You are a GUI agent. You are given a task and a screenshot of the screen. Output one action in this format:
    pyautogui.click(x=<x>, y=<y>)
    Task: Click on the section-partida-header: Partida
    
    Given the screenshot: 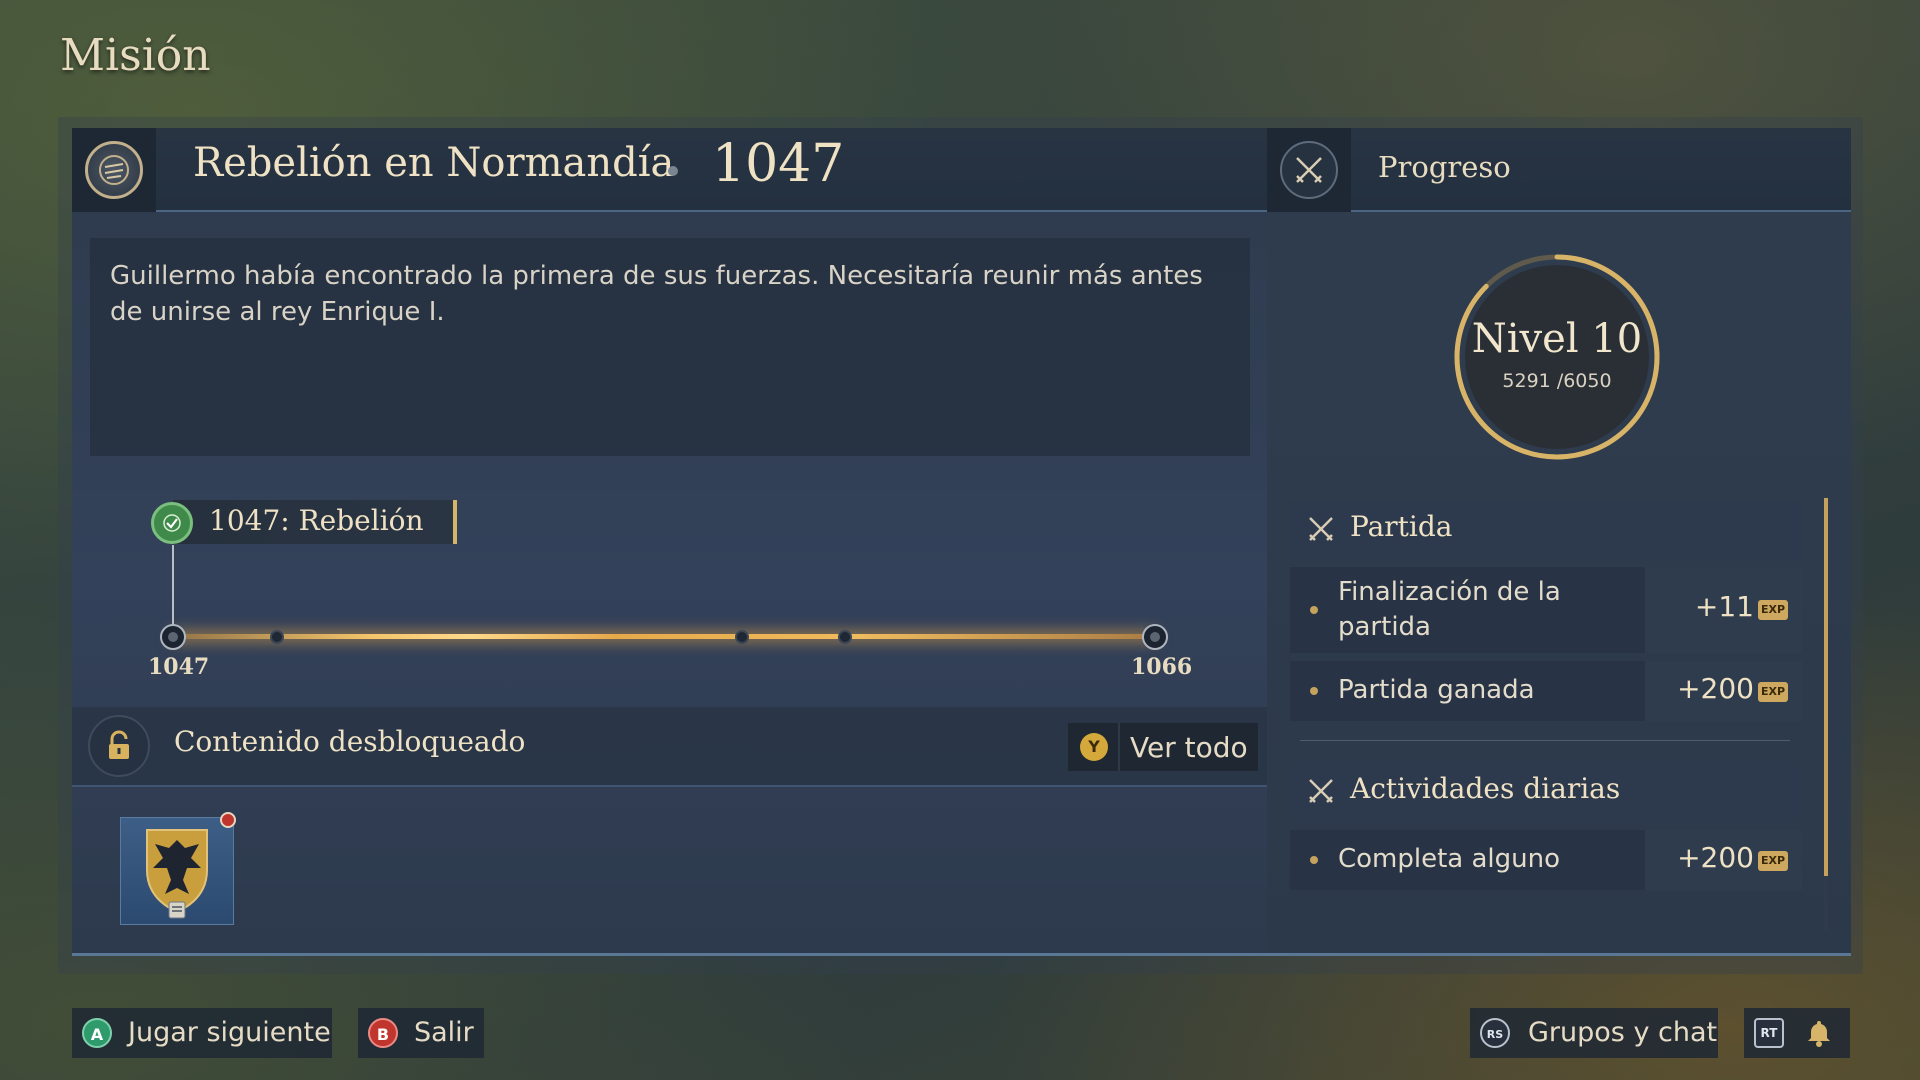 What is the action you would take?
    pyautogui.click(x=1546, y=530)
    